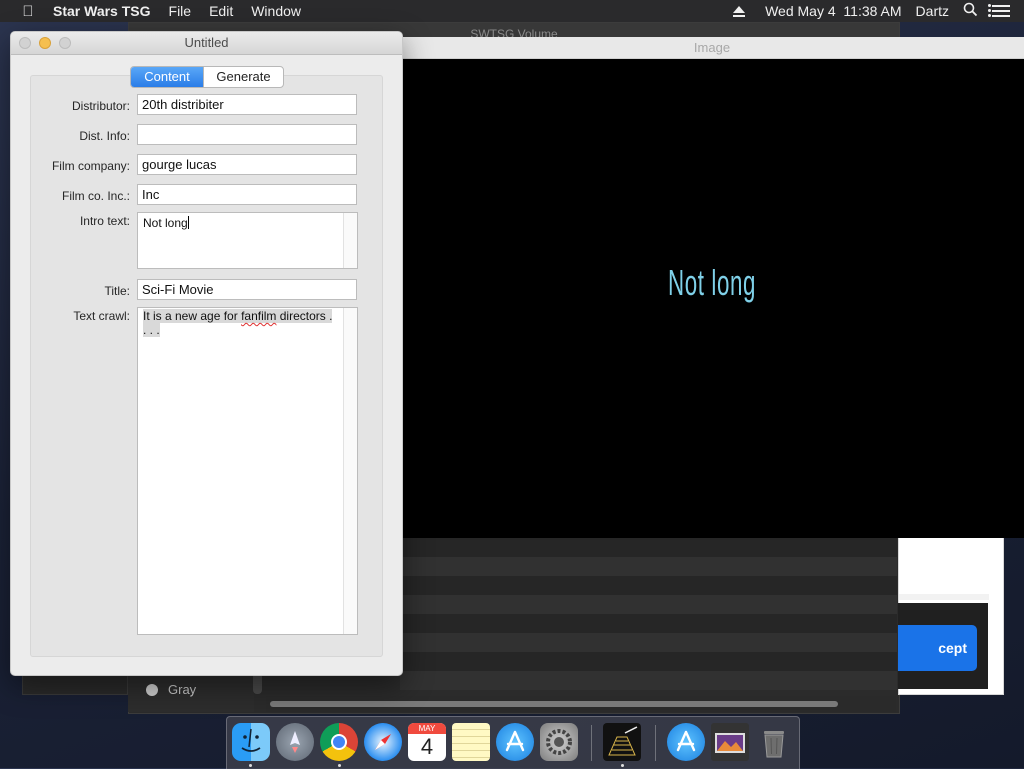 The image size is (1024, 769). I want to click on tab-control: Content Generate, so click(207, 77).